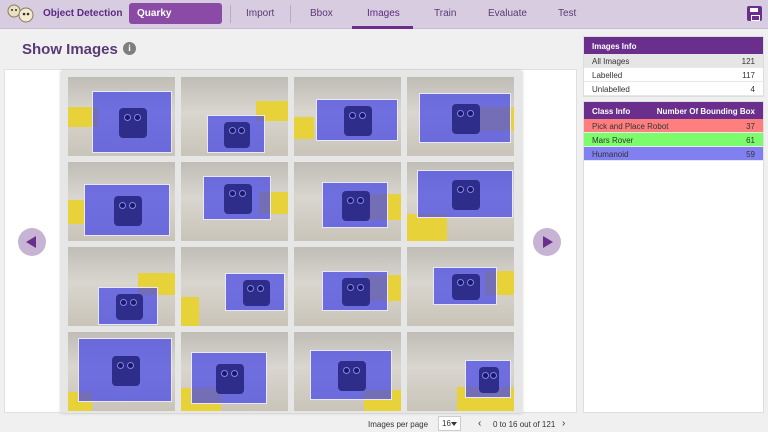 The width and height of the screenshot is (768, 432). What do you see at coordinates (398, 424) in the screenshot?
I see `items-per-page-label: Images per page` at bounding box center [398, 424].